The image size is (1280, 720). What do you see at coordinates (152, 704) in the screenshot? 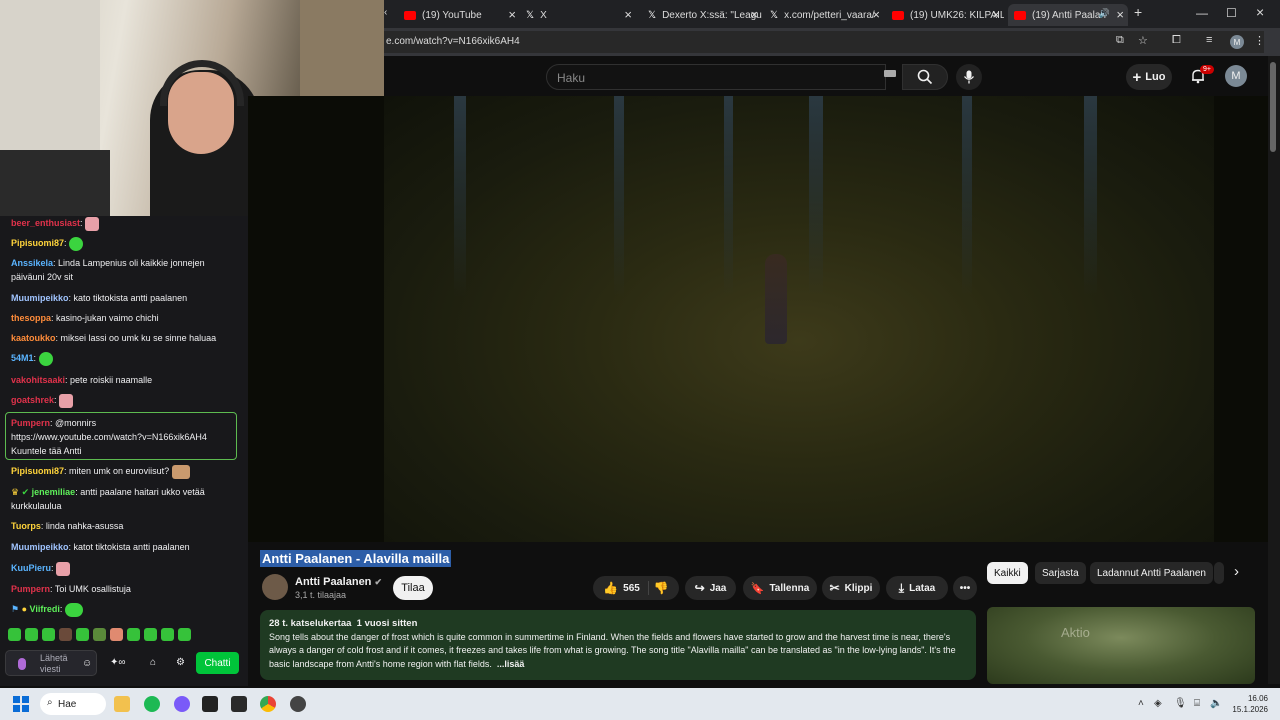
I see `spotify-icon` at bounding box center [152, 704].